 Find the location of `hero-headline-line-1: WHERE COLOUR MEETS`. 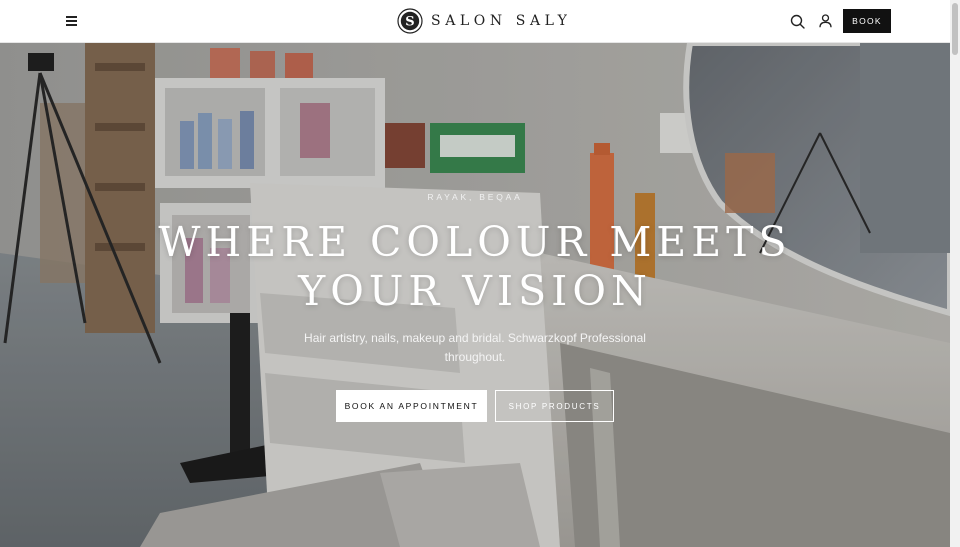

hero-headline-line-1: WHERE COLOUR MEETS is located at coordinates (475, 242).